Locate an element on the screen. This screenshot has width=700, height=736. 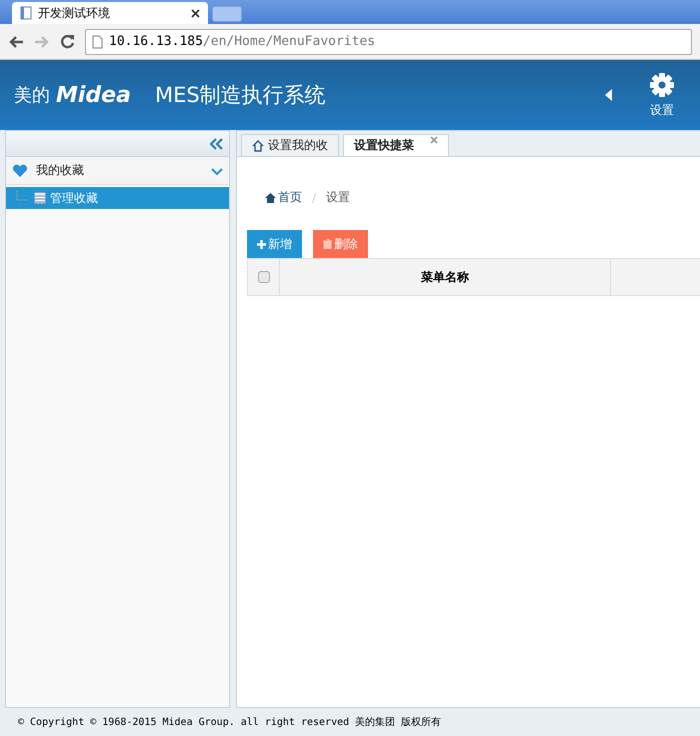
copyright-text: © Copyright © 1968-2015 Midea Group. all right reserved 美的集团 版权所有 is located at coordinates (229, 723).